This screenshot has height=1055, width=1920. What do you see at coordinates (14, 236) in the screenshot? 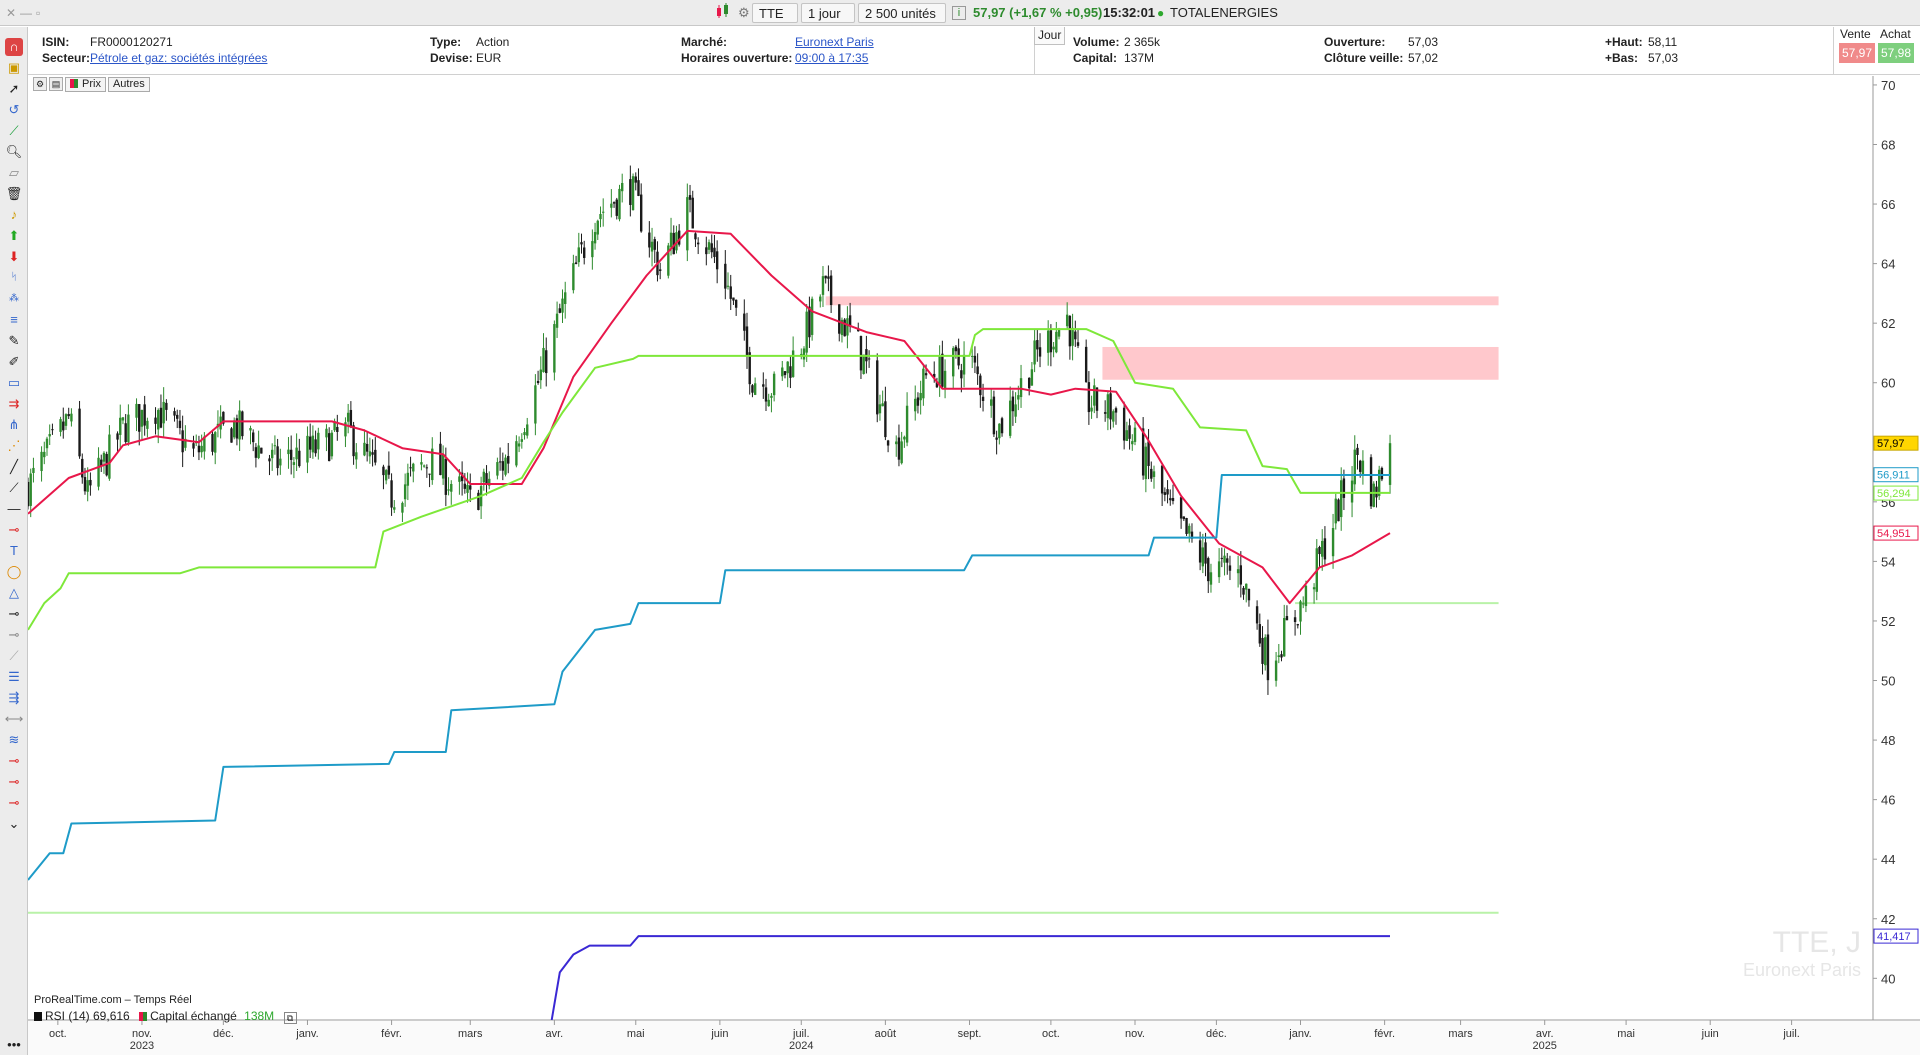
I see `up-arrow-icon: ⬆` at bounding box center [14, 236].